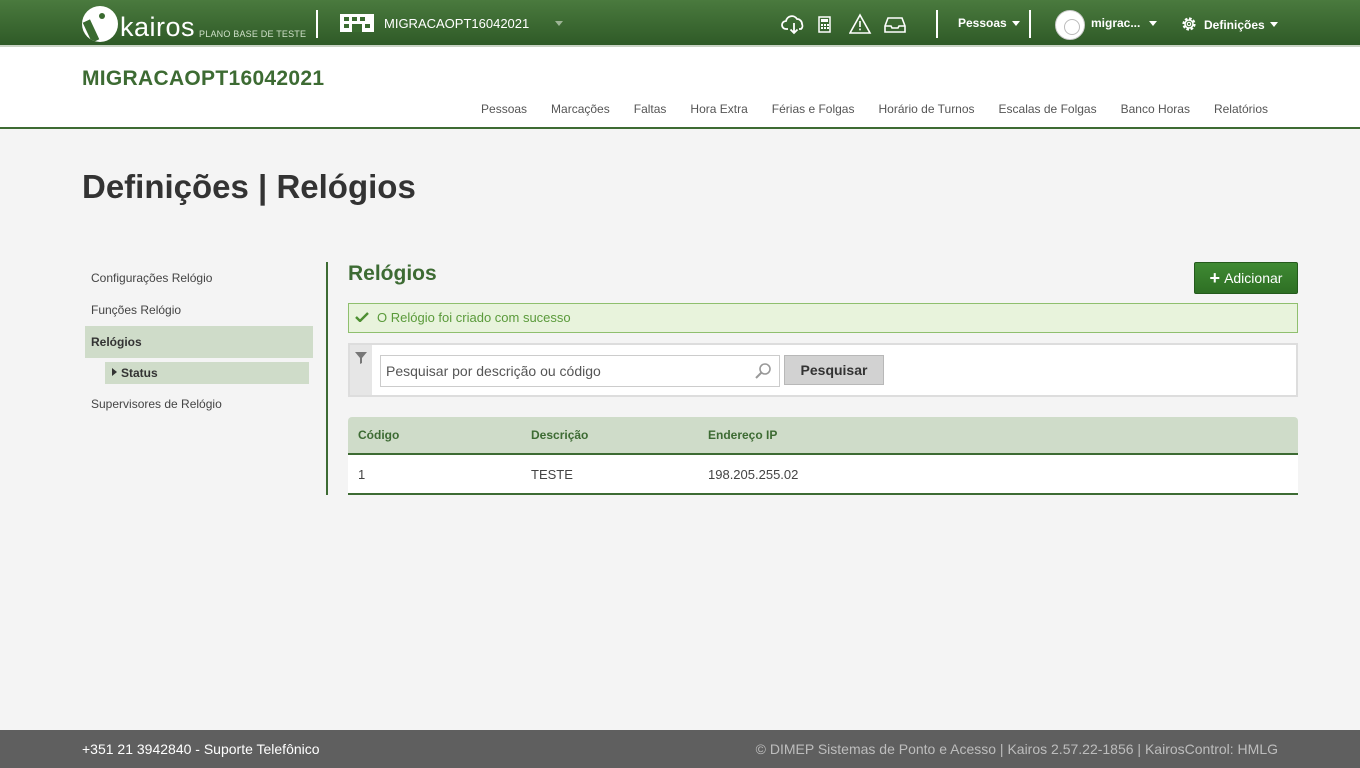  I want to click on avatar, so click(1070, 25).